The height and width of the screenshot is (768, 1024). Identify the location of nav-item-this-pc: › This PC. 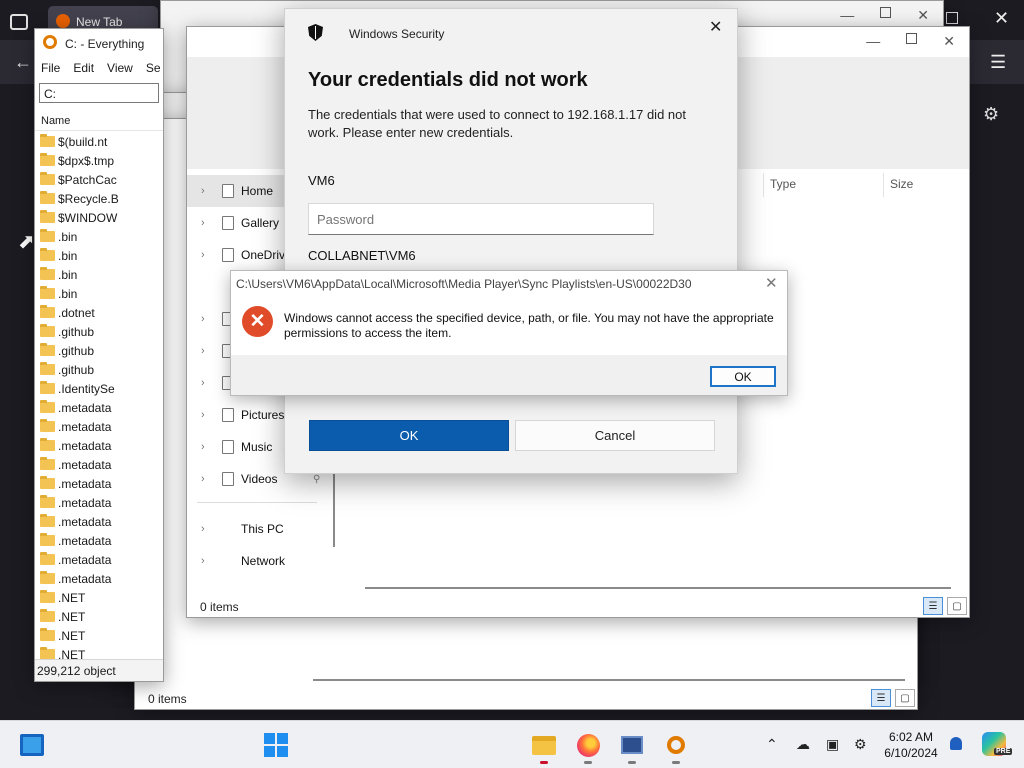
(257, 529).